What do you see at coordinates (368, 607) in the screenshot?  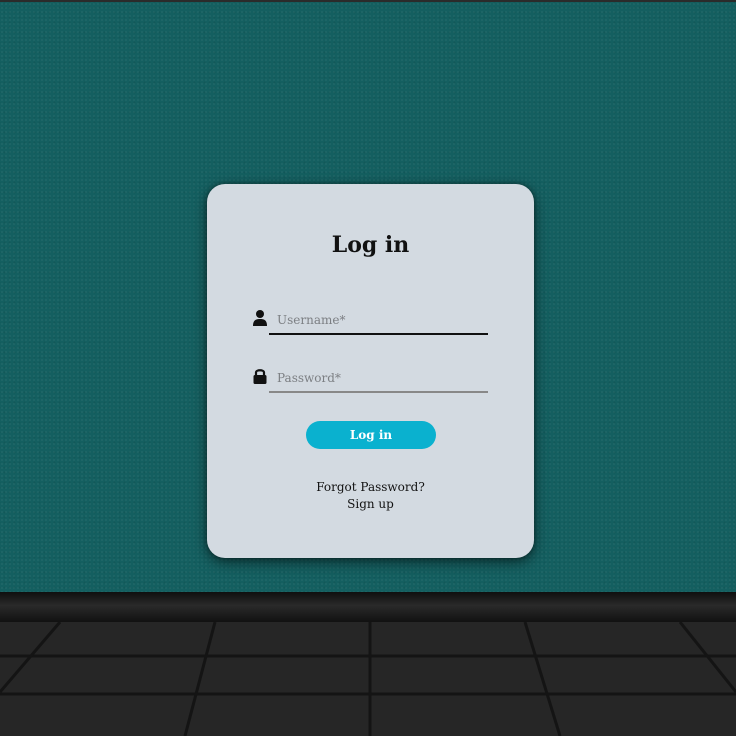 I see `baseboard` at bounding box center [368, 607].